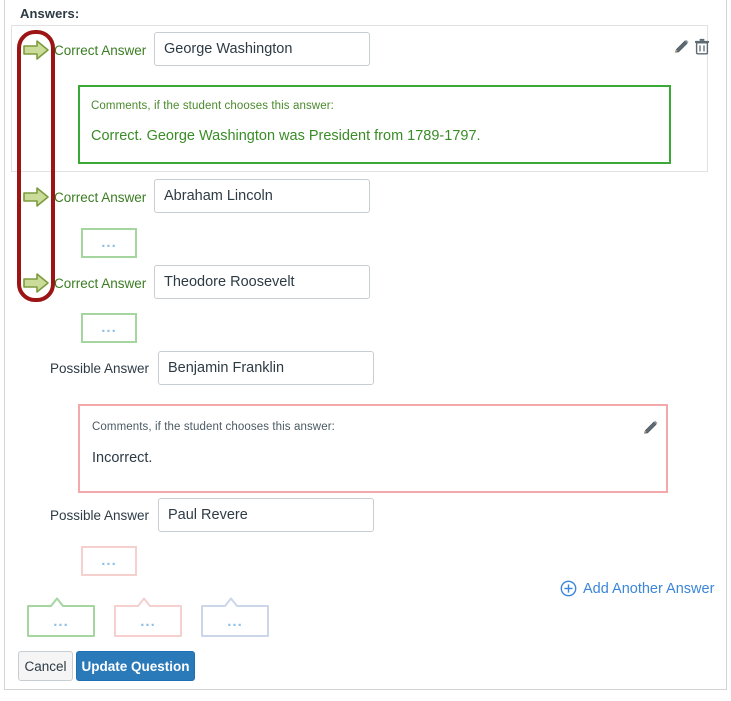  I want to click on answers-section-title: Answers:, so click(50, 13).